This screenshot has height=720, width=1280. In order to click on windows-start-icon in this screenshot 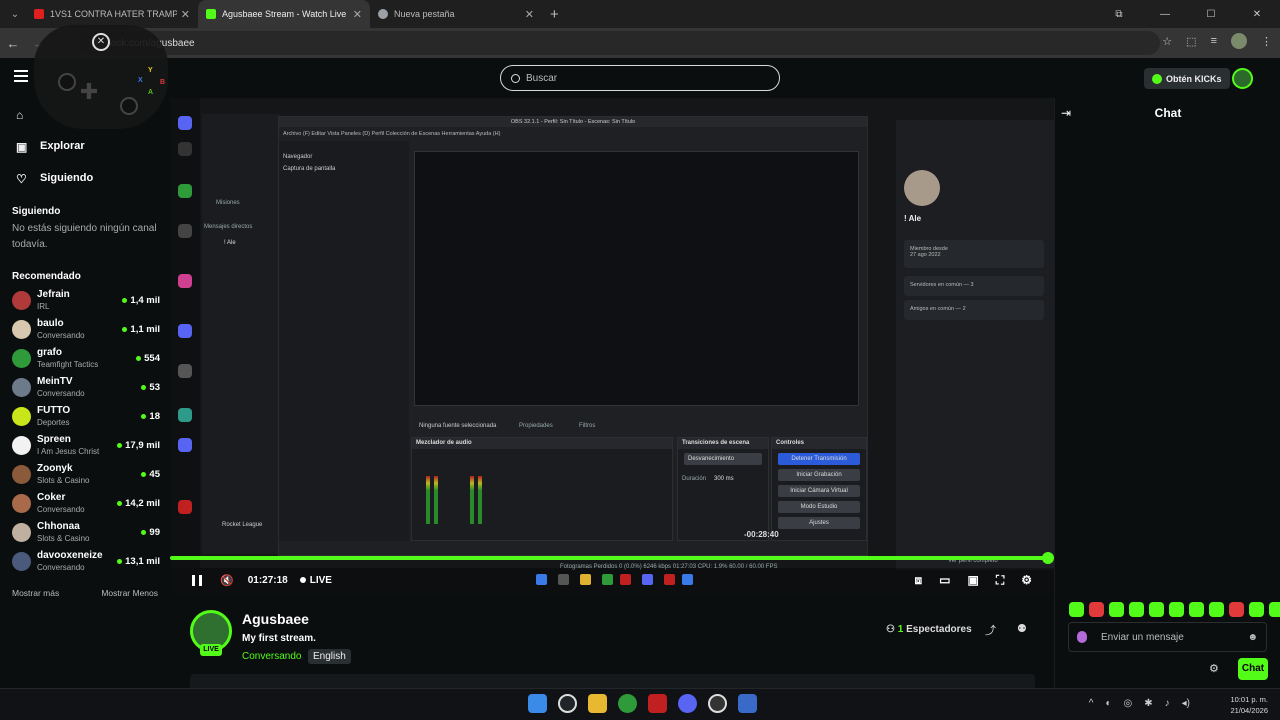, I will do `click(537, 703)`.